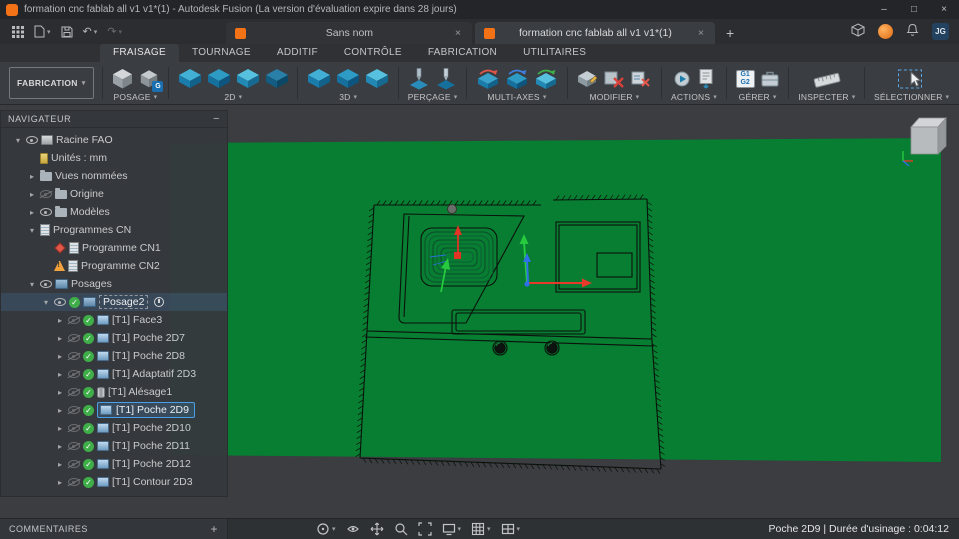 The image size is (959, 539). I want to click on actions-dropdown: ACTIONS ▾, so click(694, 97).